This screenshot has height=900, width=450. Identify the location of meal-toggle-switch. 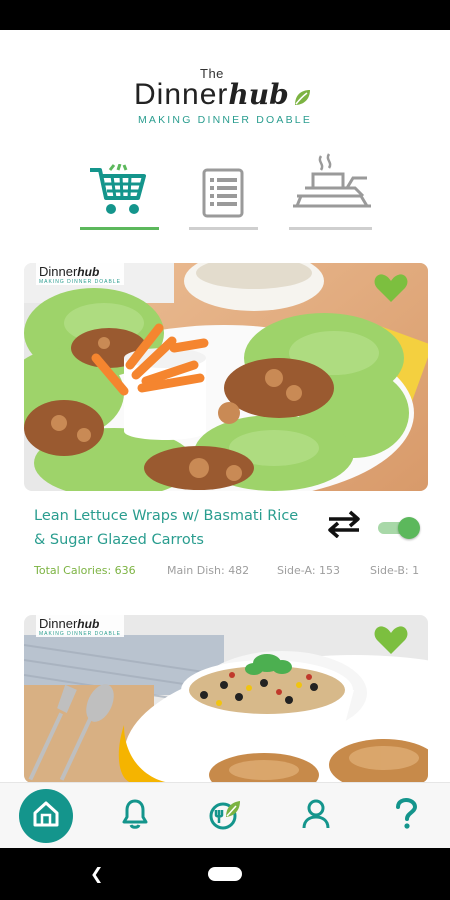
(399, 528).